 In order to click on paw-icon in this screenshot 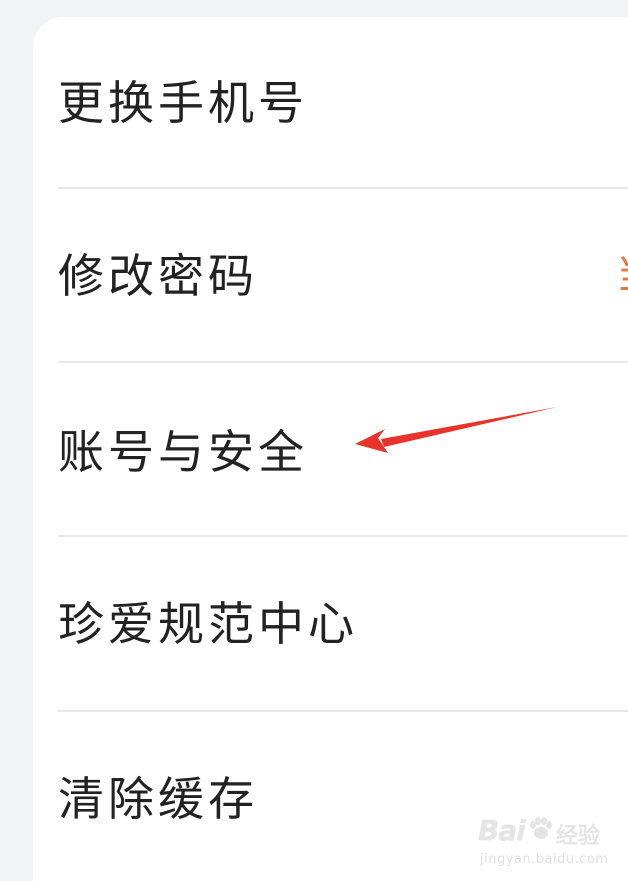, I will do `click(541, 828)`.